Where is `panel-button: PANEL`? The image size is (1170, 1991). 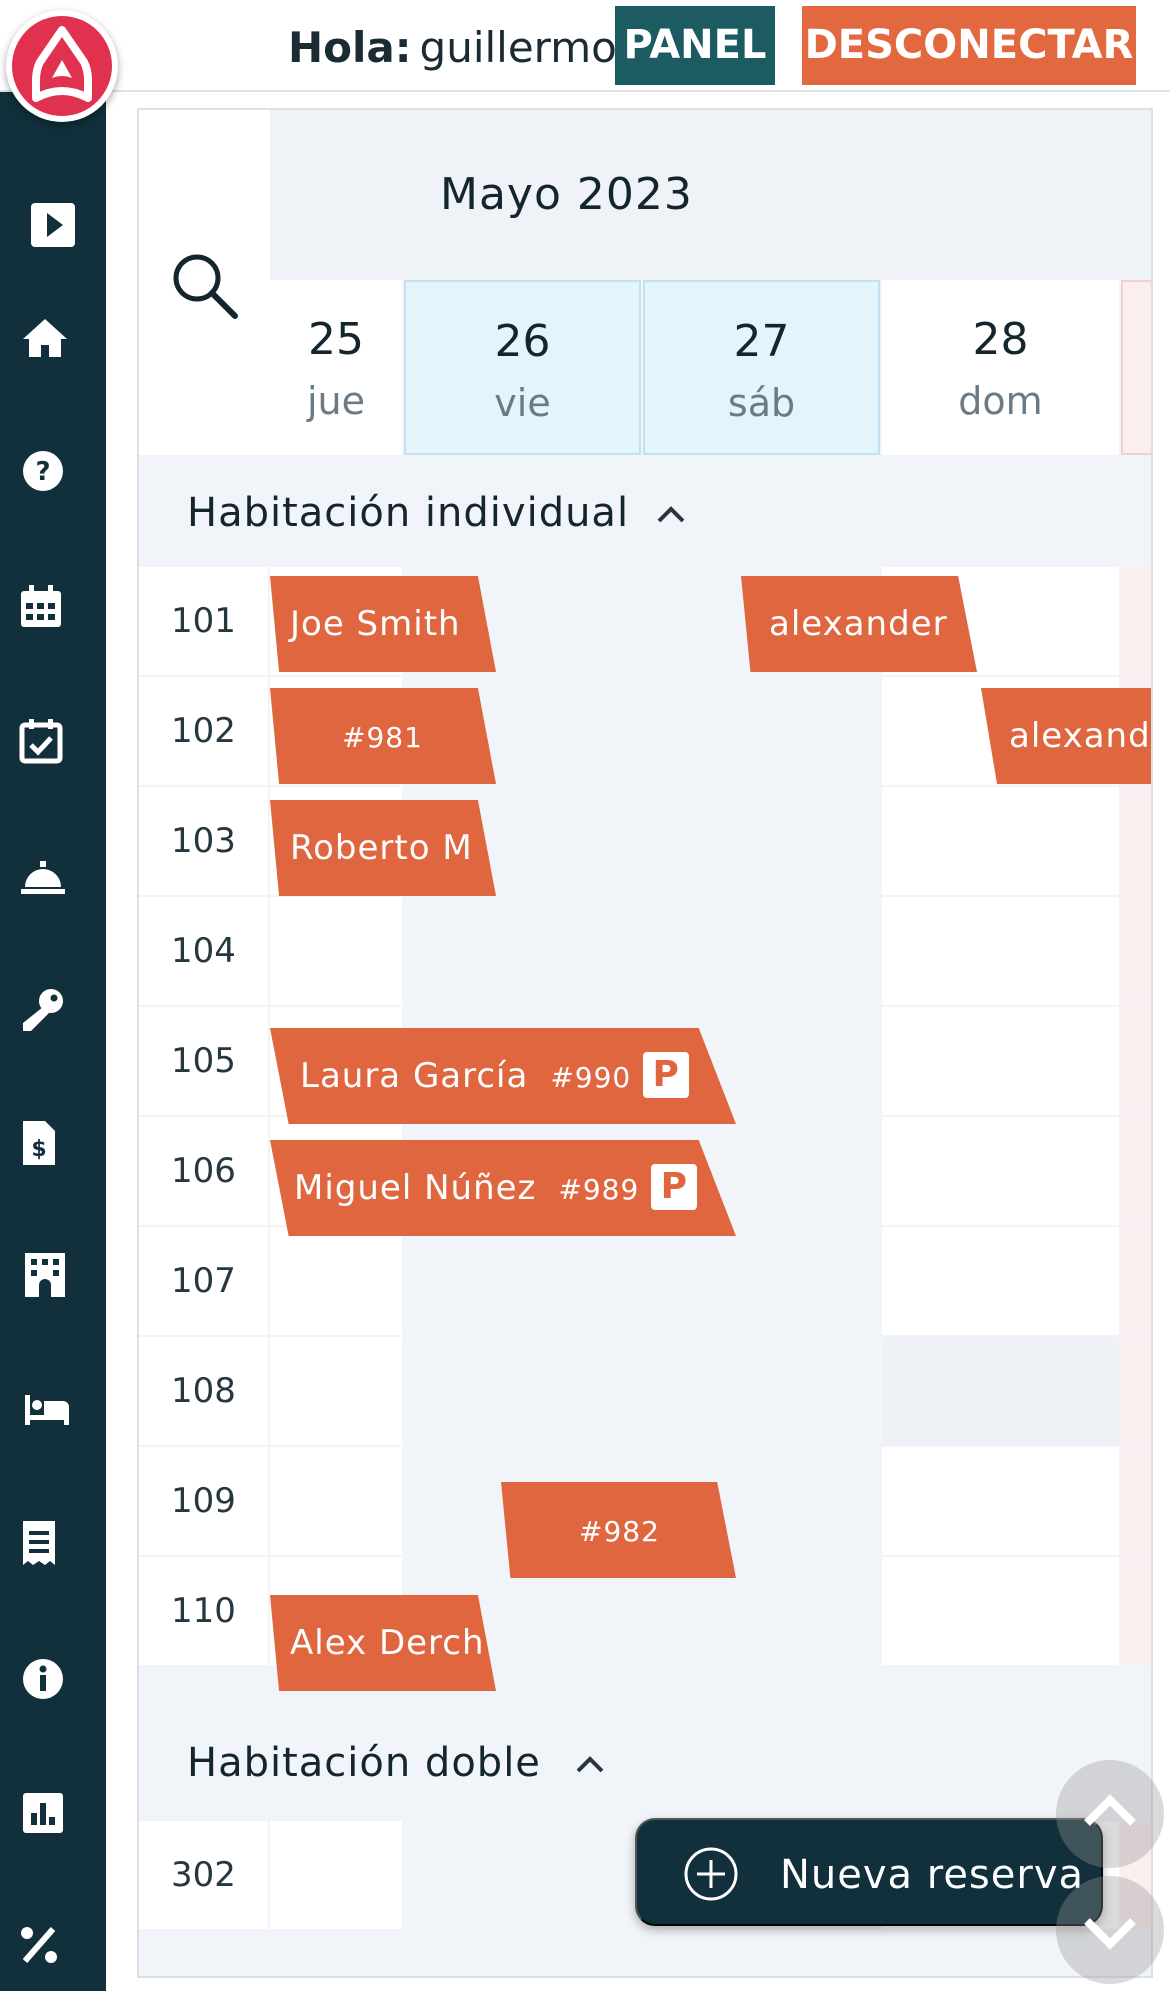 panel-button: PANEL is located at coordinates (695, 45).